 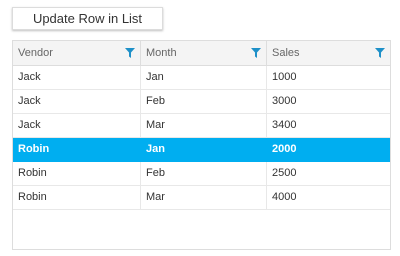 I want to click on column-header-month: Month, so click(x=204, y=53).